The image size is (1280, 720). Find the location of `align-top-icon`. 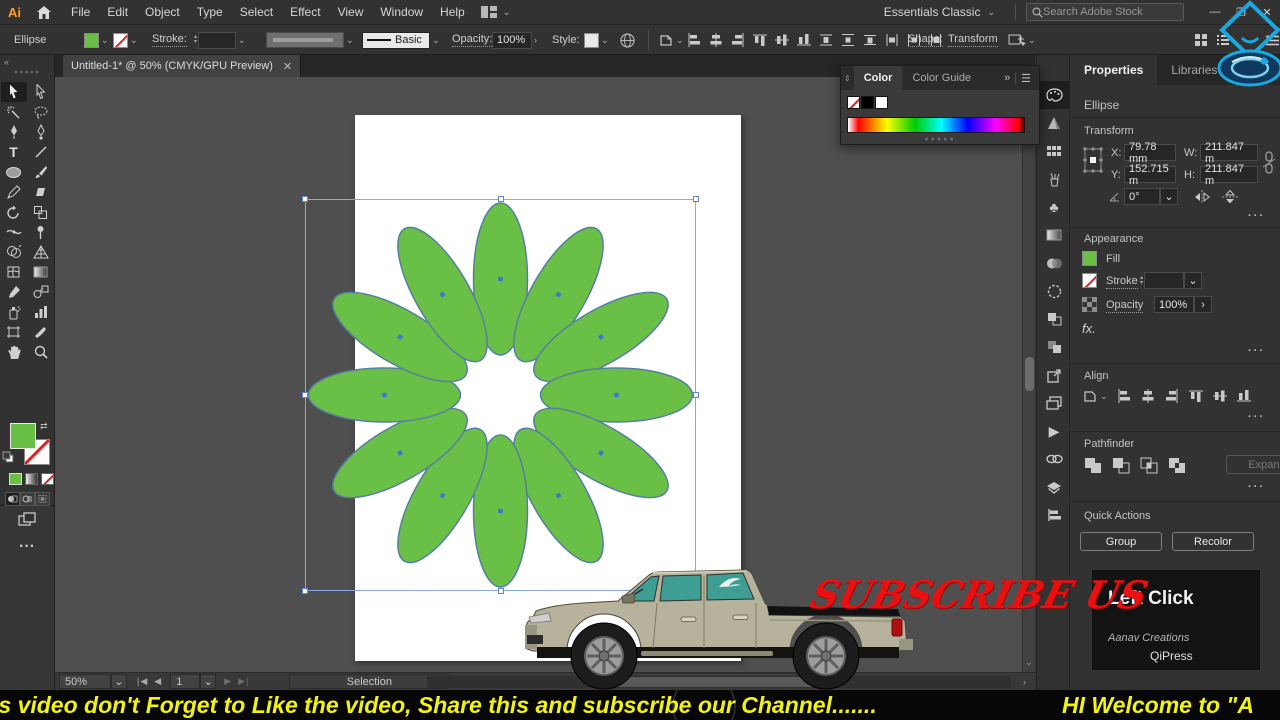

align-top-icon is located at coordinates (1196, 396).